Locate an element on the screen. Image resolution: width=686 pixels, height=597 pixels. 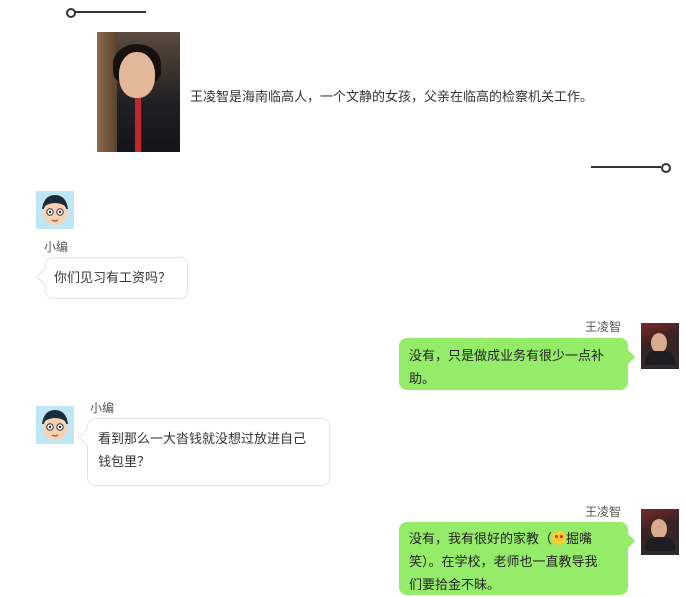
message-text-part: 没有，我有很好的家教（ is located at coordinates (481, 539).